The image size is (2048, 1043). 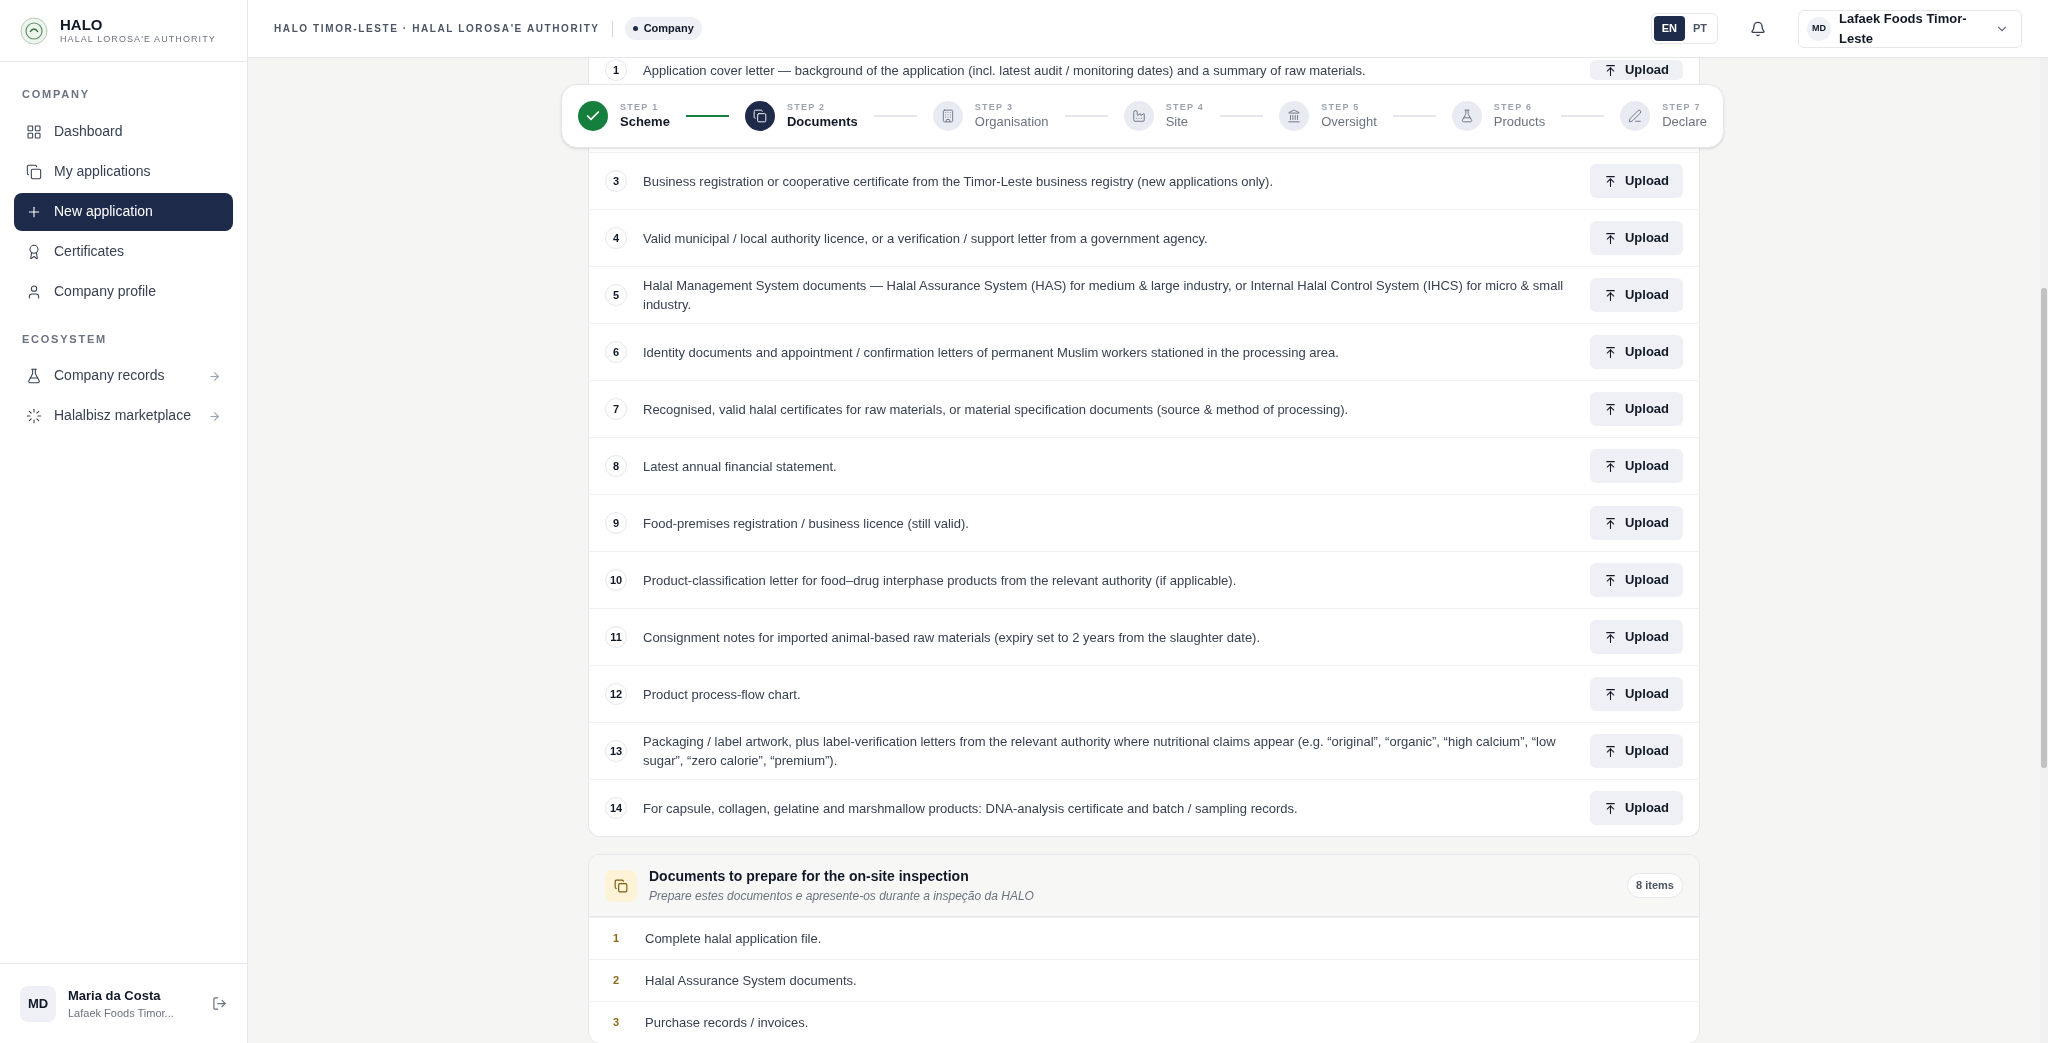 What do you see at coordinates (733, 938) in the screenshot?
I see `inspection-item: Complete halal application file.` at bounding box center [733, 938].